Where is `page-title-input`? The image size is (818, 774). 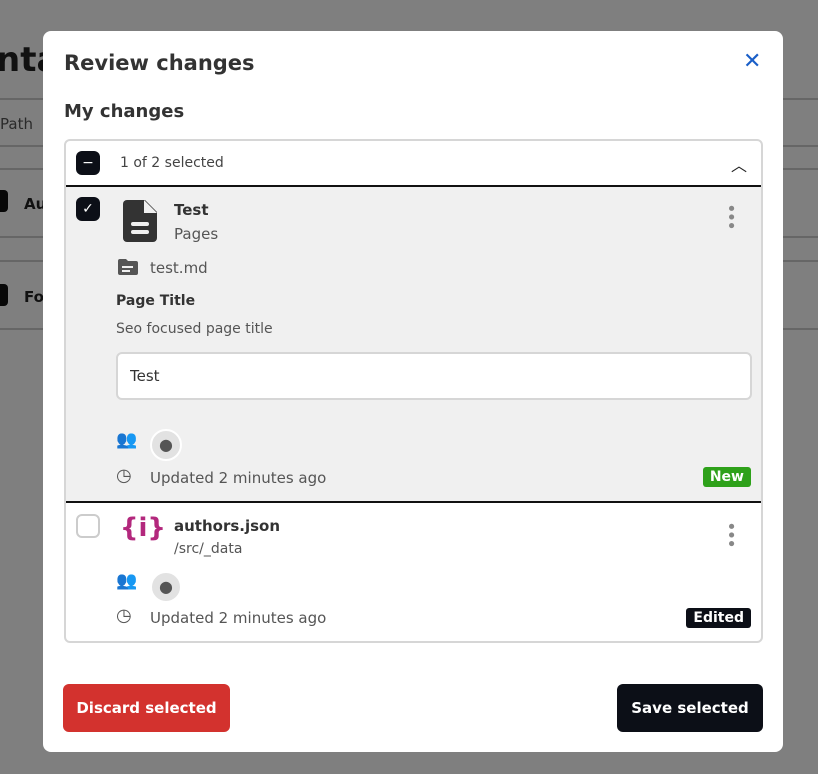
page-title-input is located at coordinates (434, 376).